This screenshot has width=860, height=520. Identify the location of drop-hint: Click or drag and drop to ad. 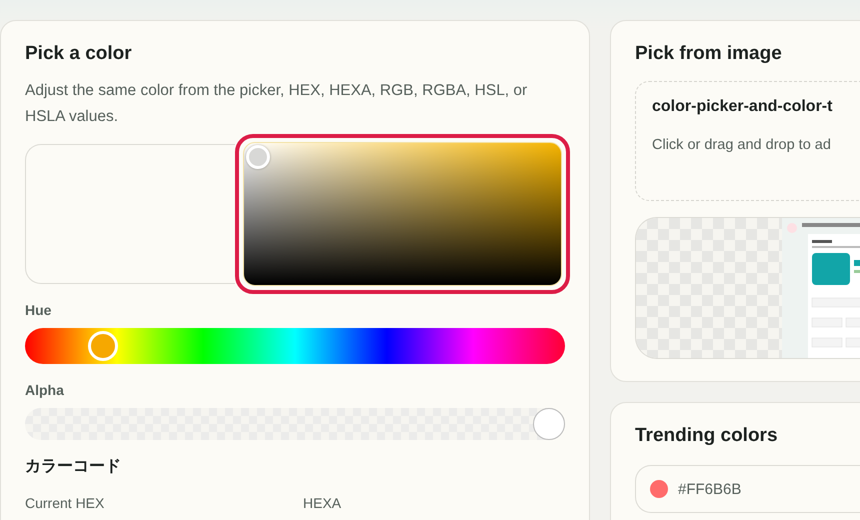
(742, 145).